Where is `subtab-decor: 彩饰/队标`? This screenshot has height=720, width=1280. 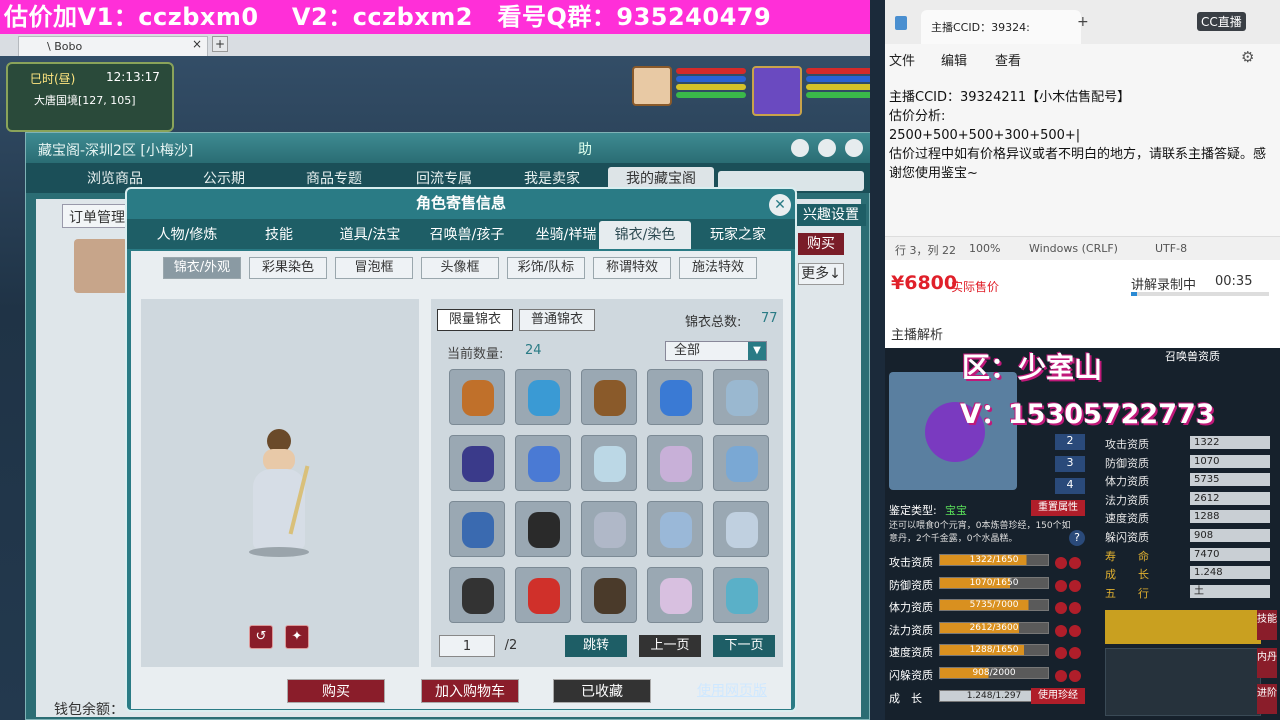 subtab-decor: 彩饰/队标 is located at coordinates (546, 268).